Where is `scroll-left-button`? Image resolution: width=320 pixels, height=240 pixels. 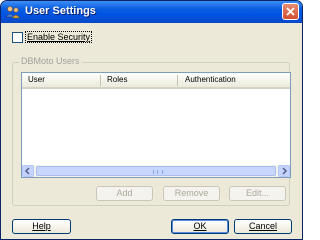 scroll-left-button is located at coordinates (28, 171).